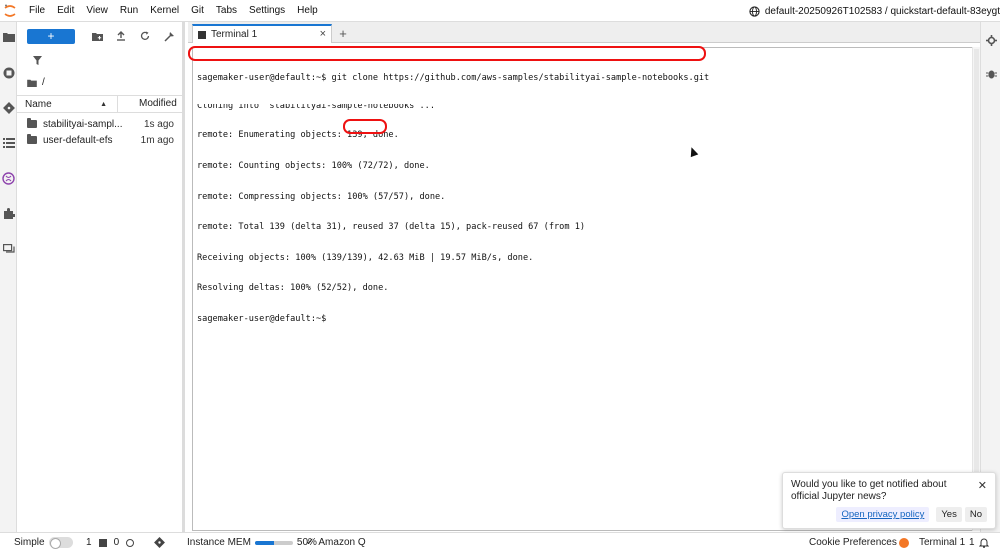  I want to click on menu-tabs: Tabs, so click(226, 11).